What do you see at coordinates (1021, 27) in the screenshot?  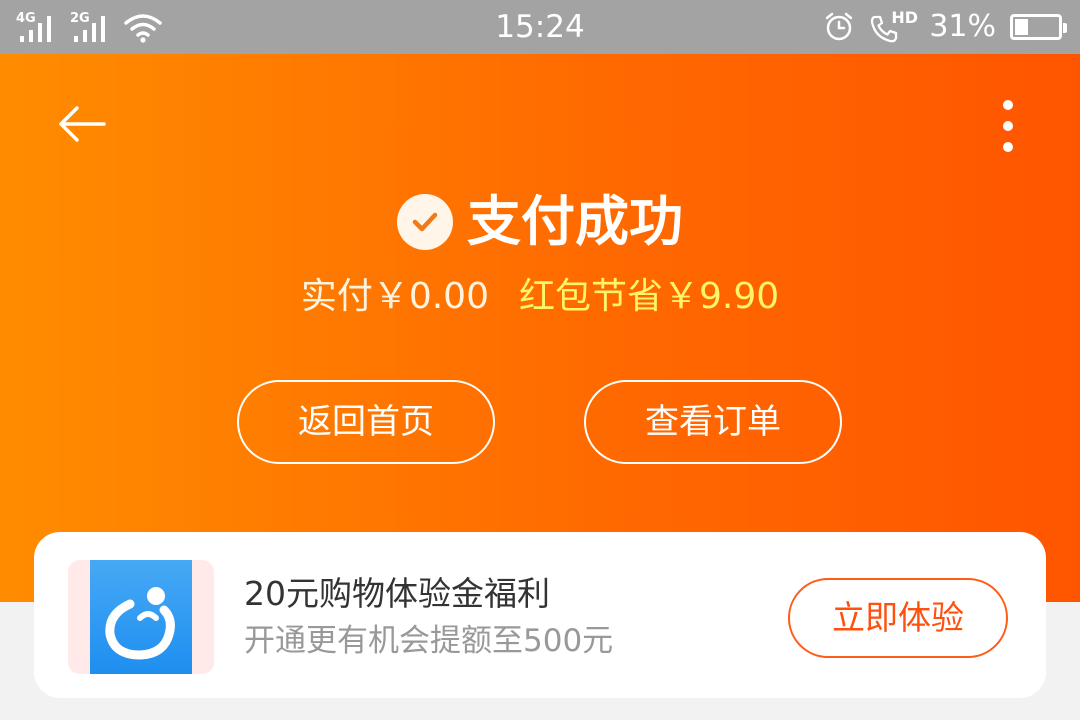 I see `battery-fill` at bounding box center [1021, 27].